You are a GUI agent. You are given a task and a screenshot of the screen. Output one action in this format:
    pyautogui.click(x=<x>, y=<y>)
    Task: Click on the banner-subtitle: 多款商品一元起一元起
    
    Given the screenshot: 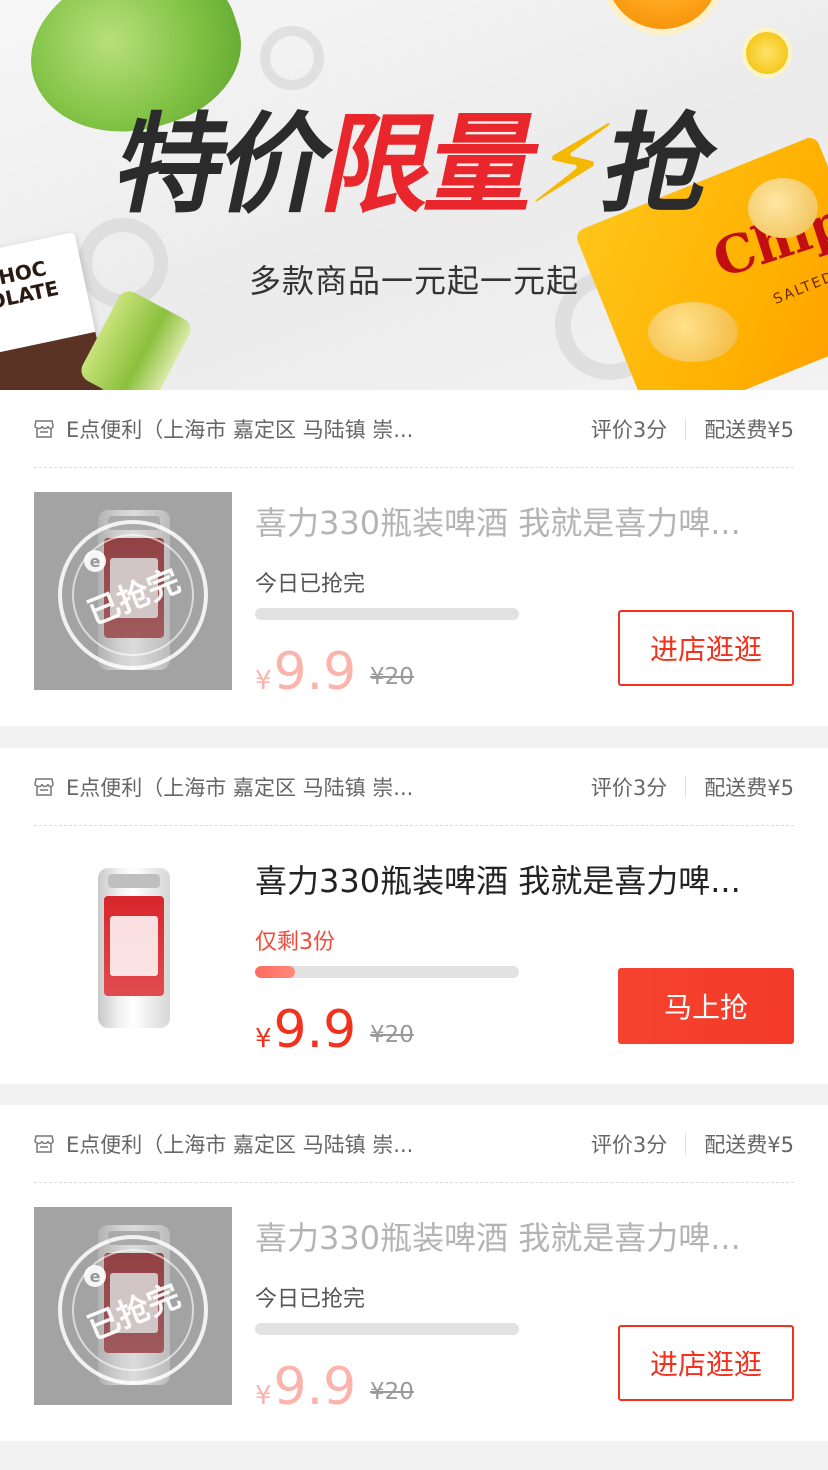 What is the action you would take?
    pyautogui.click(x=413, y=281)
    